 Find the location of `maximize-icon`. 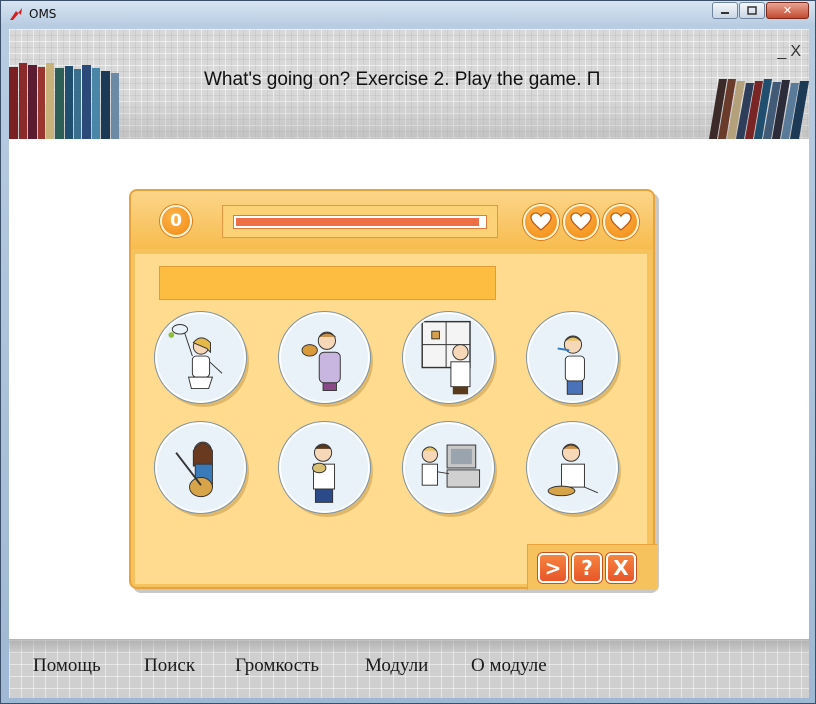

maximize-icon is located at coordinates (752, 10).